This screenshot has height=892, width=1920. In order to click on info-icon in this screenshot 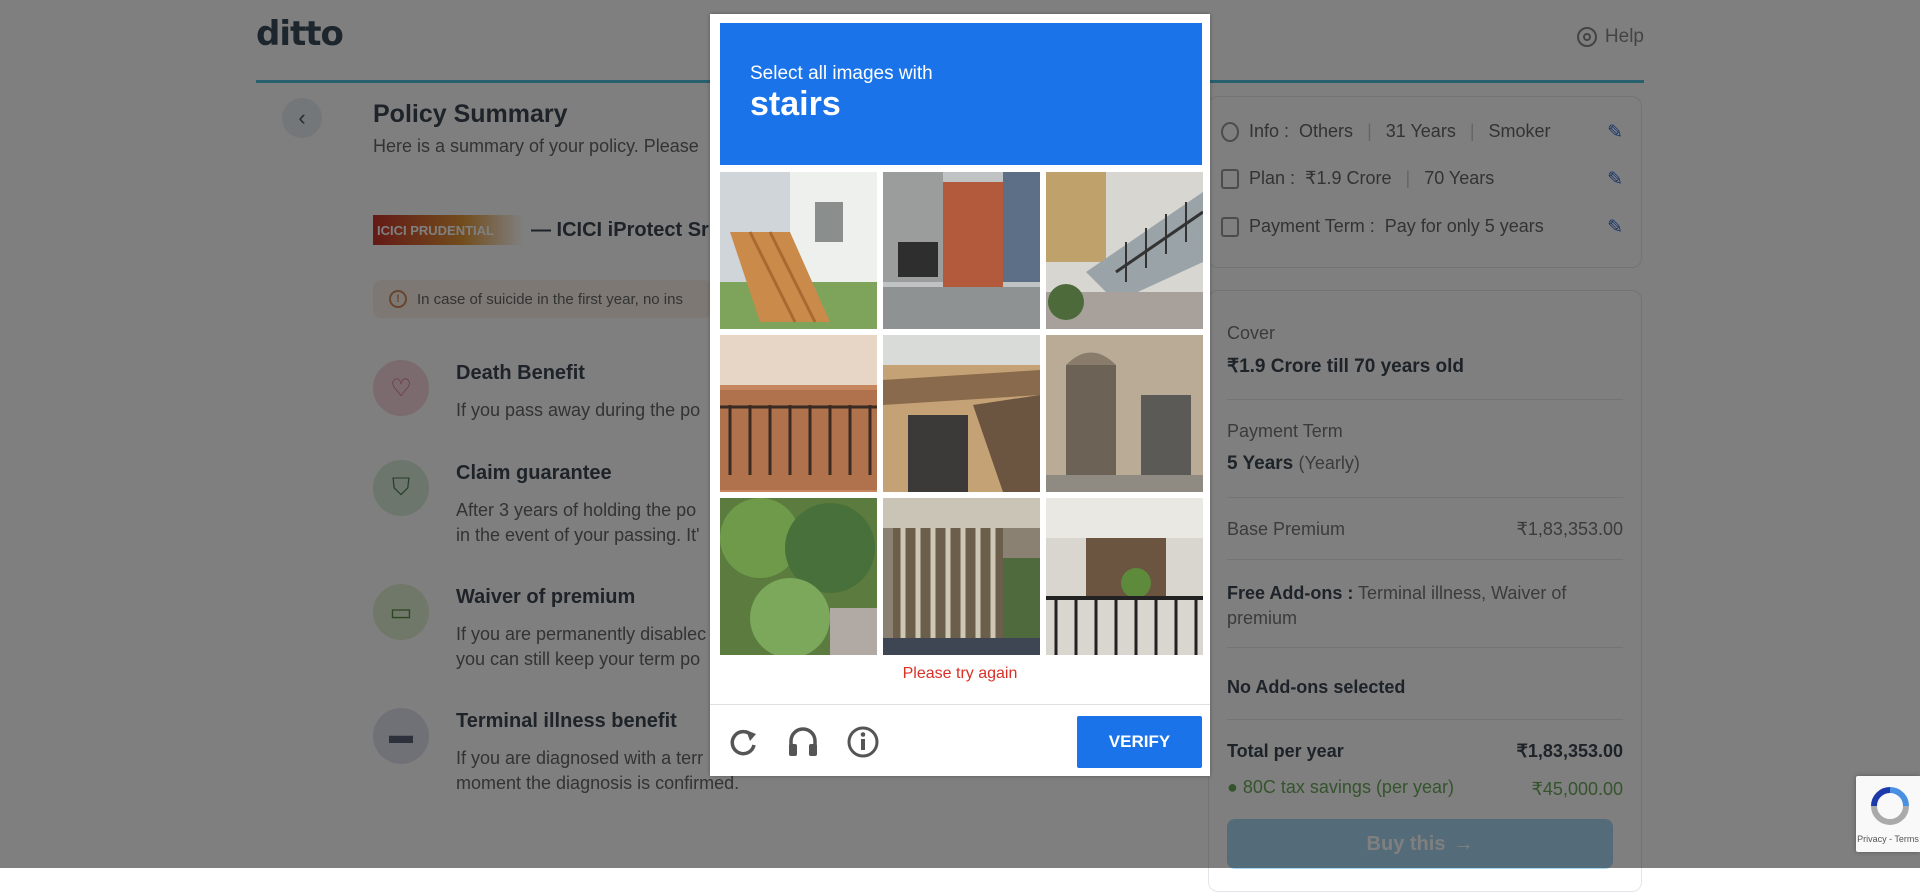, I will do `click(863, 742)`.